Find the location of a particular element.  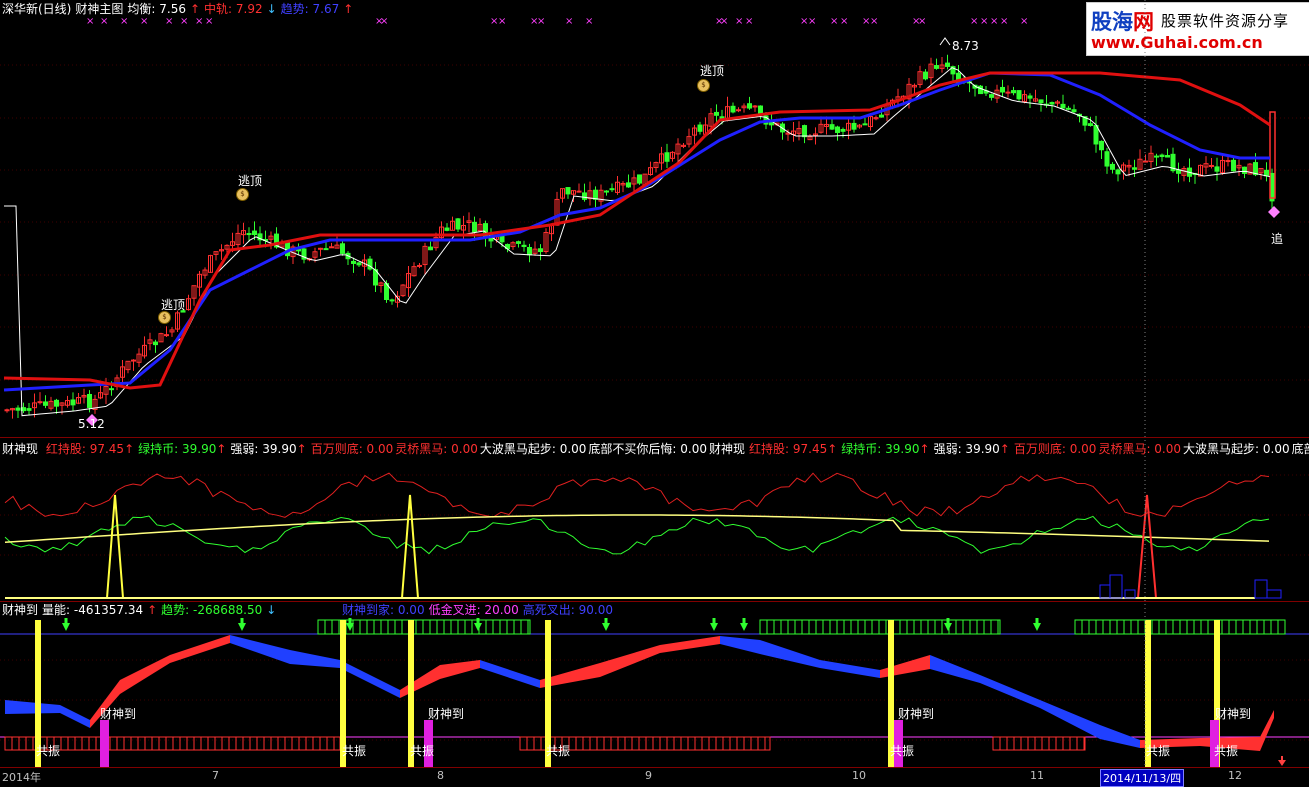

arrow-icon is located at coordinates (945, 41).